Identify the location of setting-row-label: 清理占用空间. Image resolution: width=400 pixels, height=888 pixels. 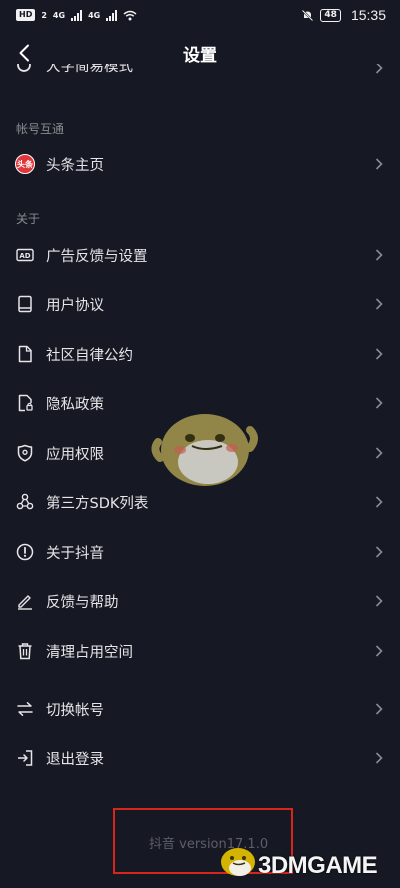
(89, 652).